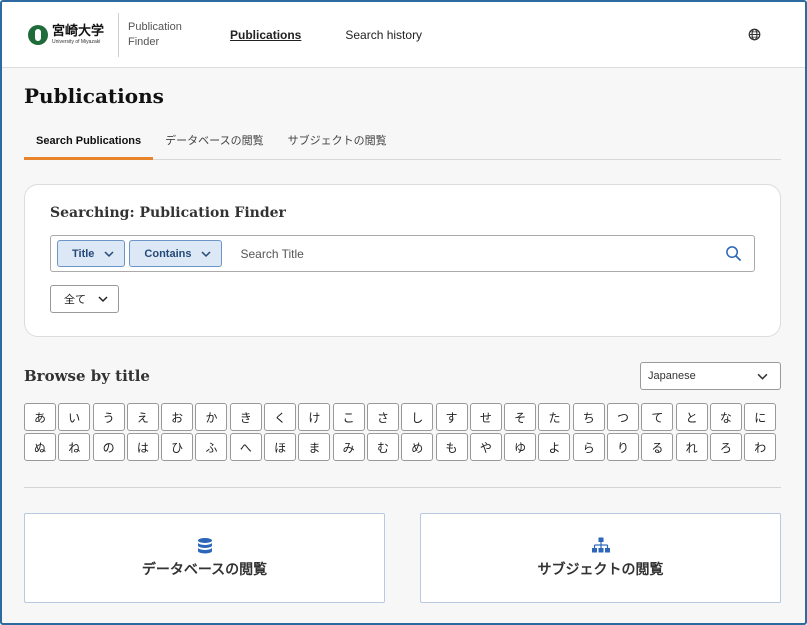 The image size is (807, 625). I want to click on kana-index-button: ぬ, so click(40, 447).